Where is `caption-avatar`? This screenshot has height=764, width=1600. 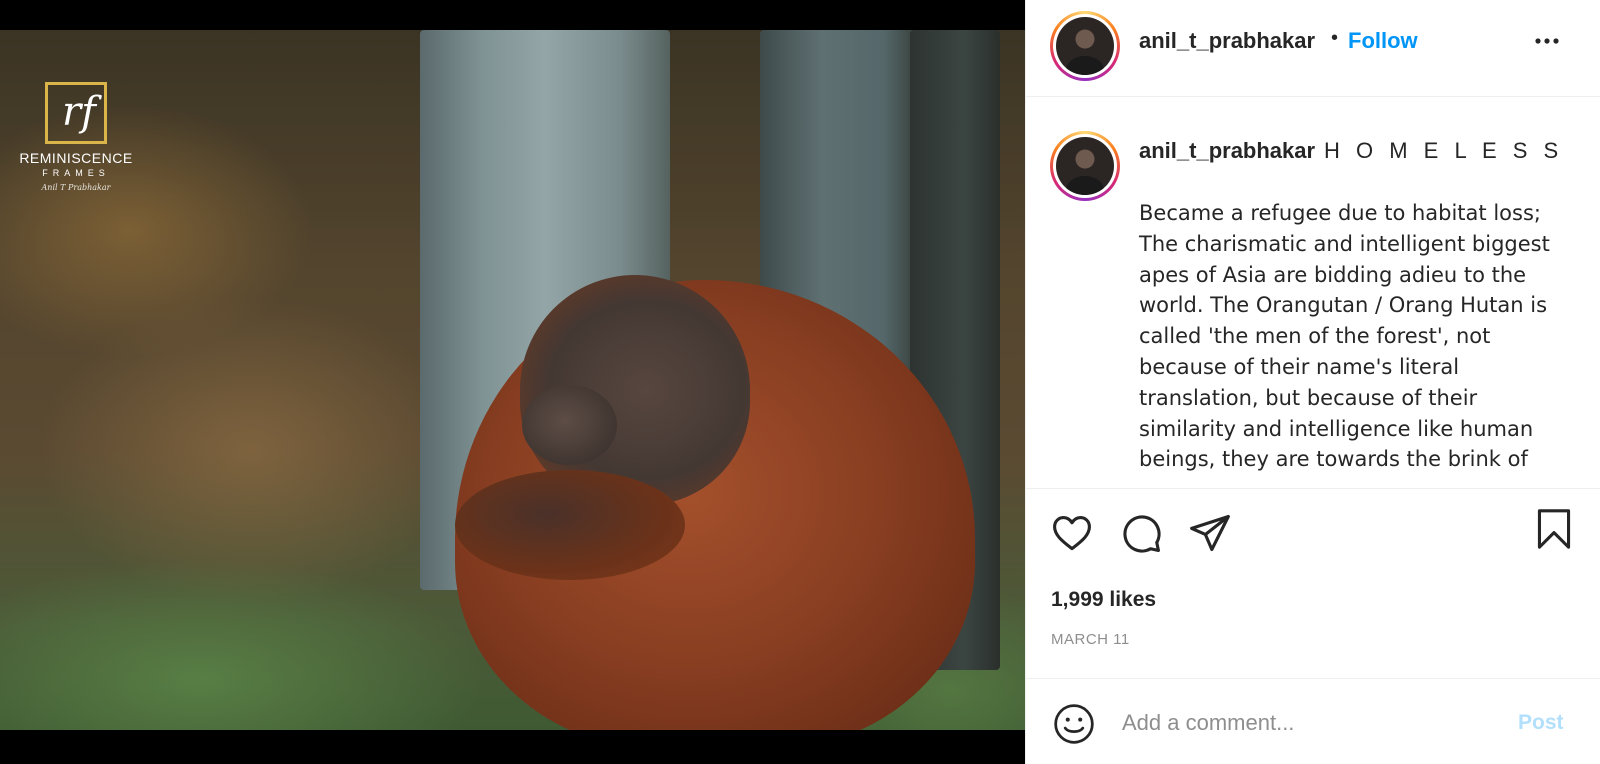
caption-avatar is located at coordinates (1085, 166).